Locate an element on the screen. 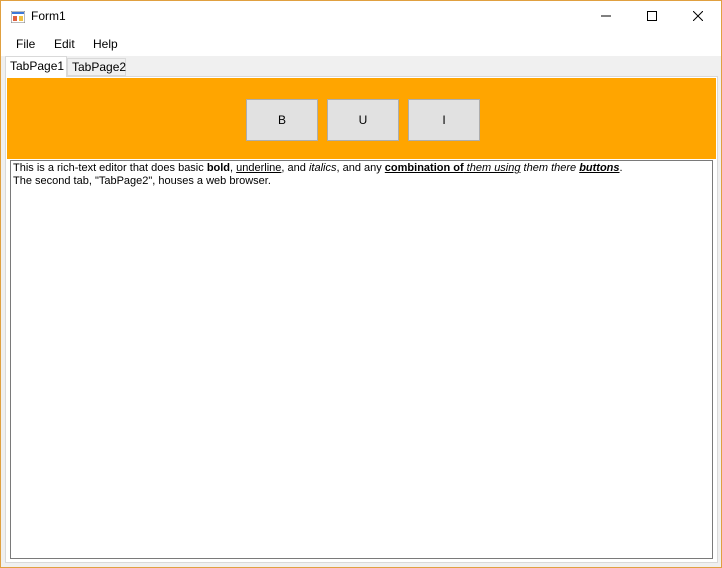  underline-button: U is located at coordinates (363, 120).